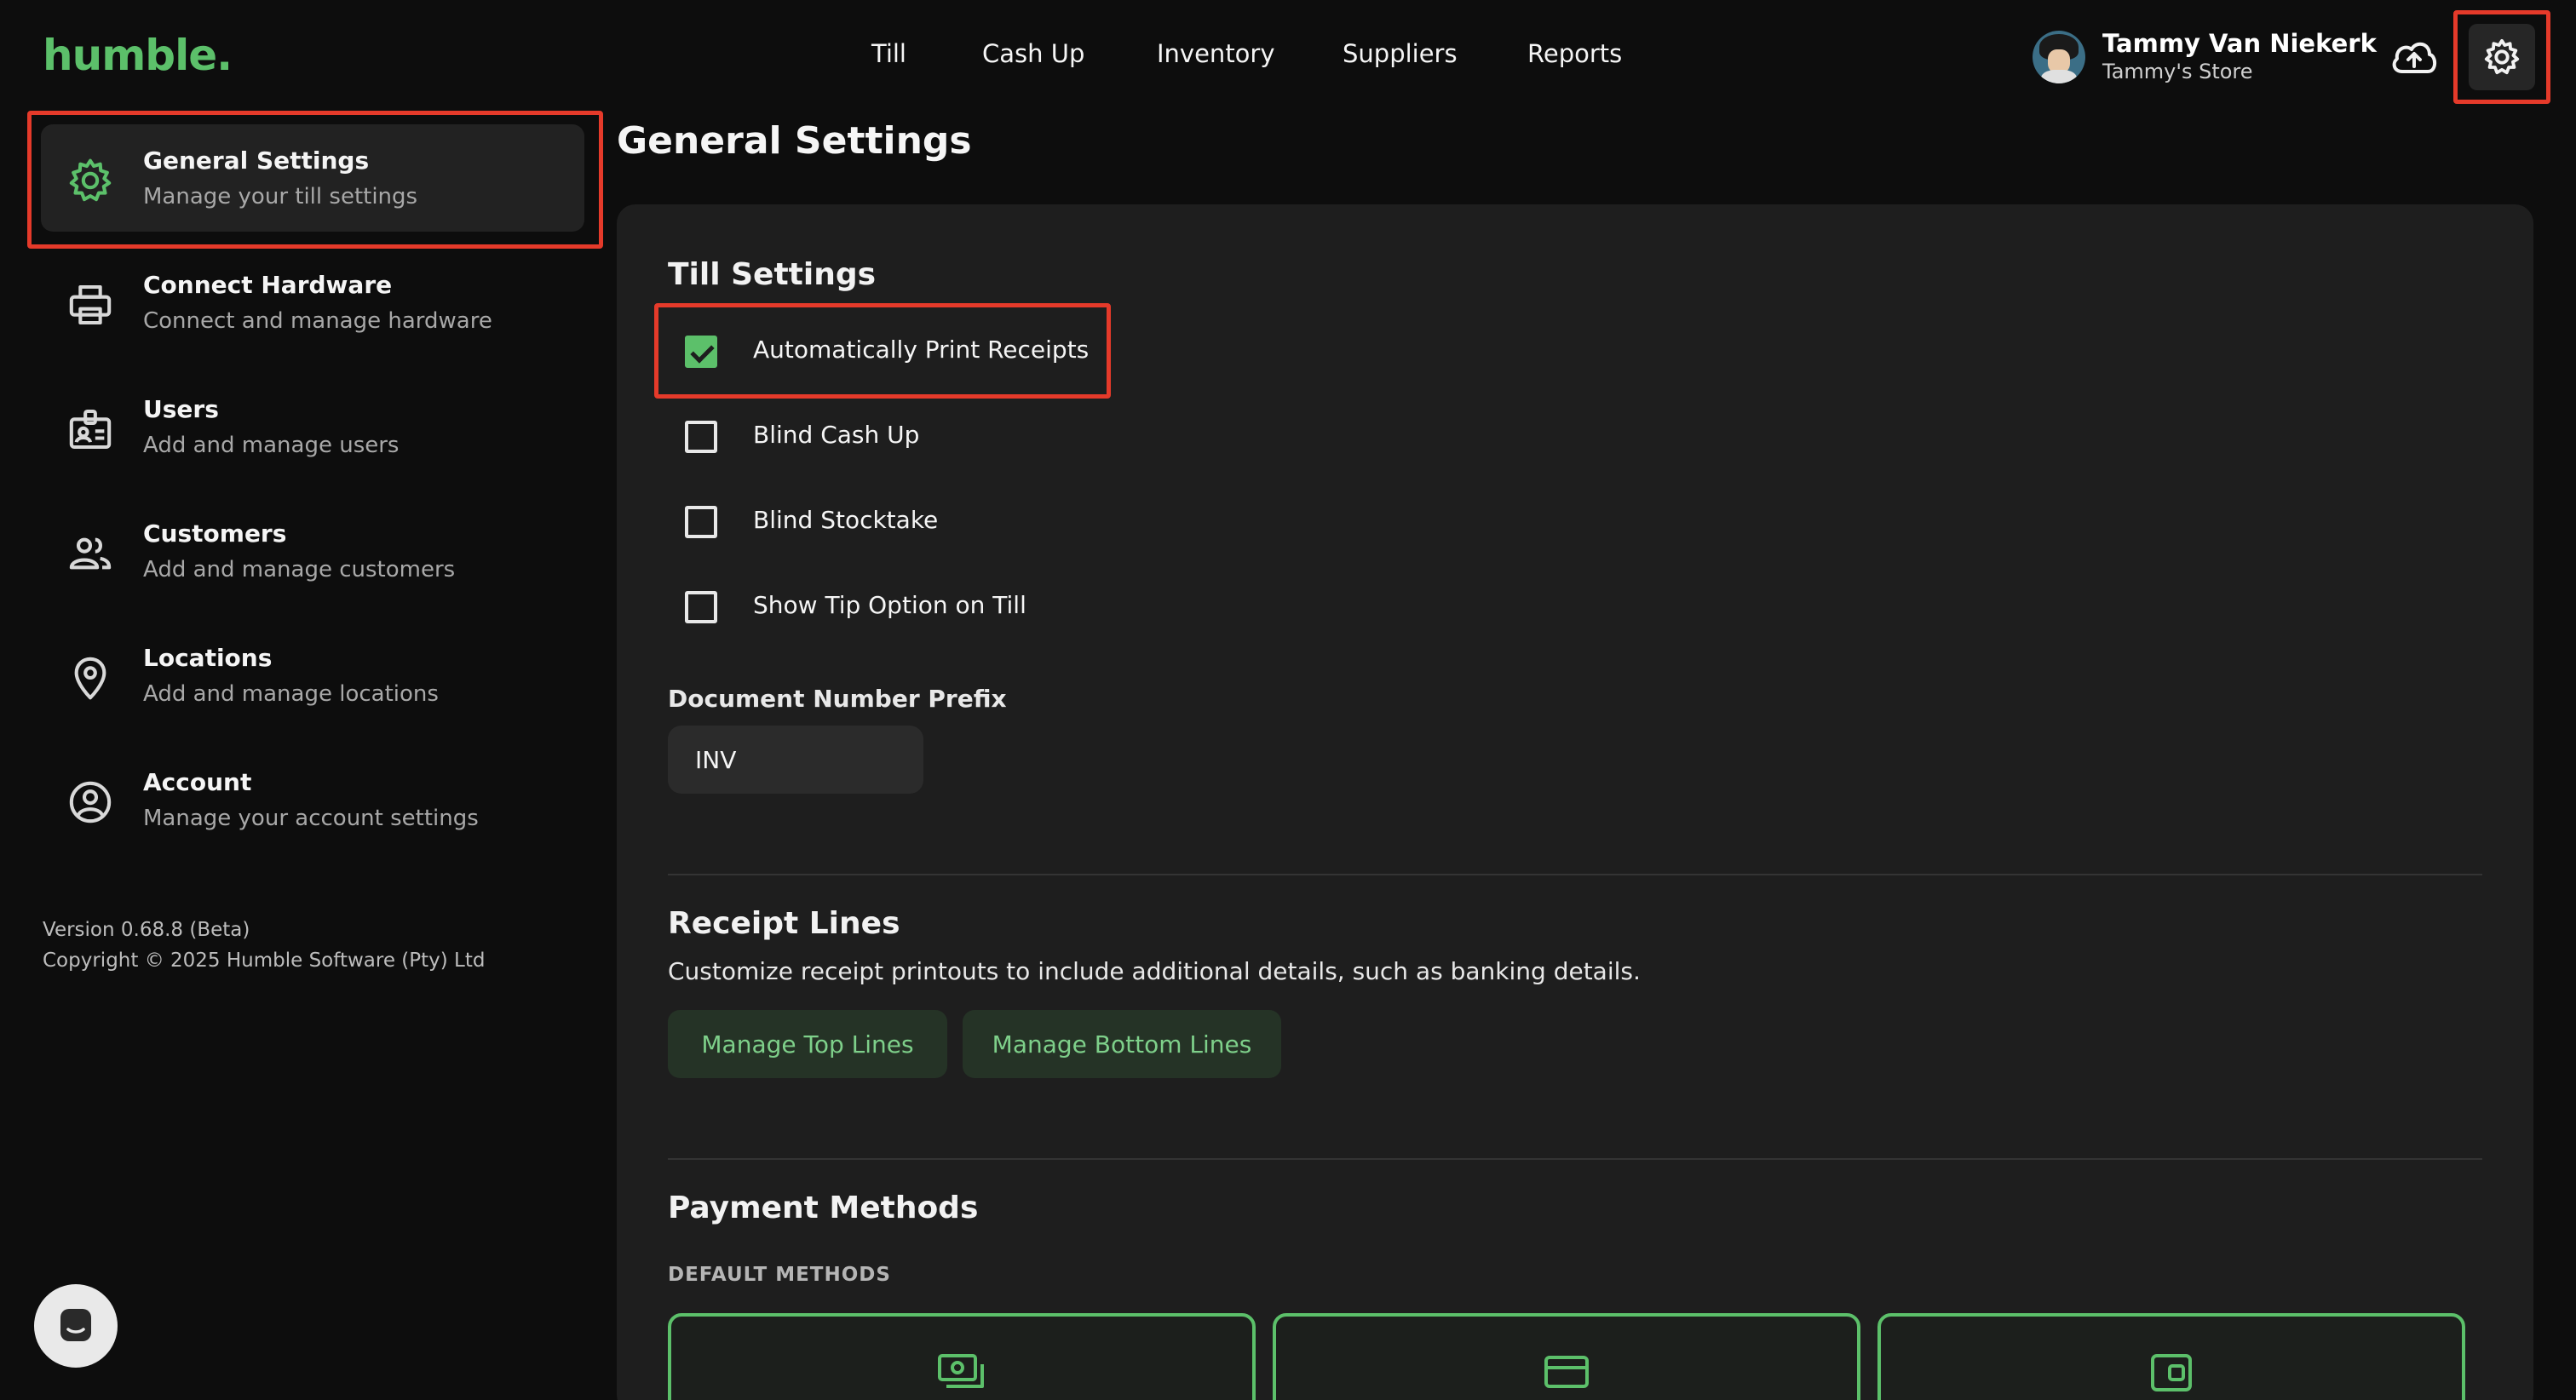 Image resolution: width=2576 pixels, height=1400 pixels. I want to click on chat-icon, so click(75, 1325).